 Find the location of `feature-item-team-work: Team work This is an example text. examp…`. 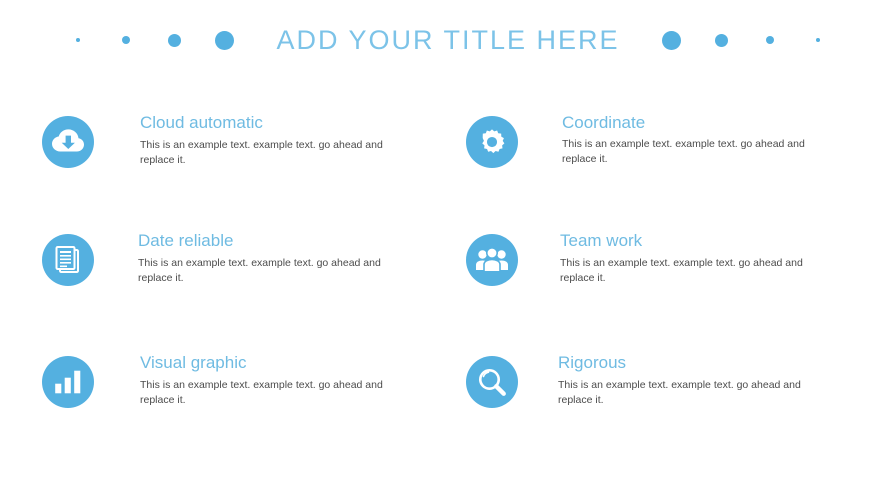

feature-item-team-work: Team work This is an example text. examp… is located at coordinates (666, 258).